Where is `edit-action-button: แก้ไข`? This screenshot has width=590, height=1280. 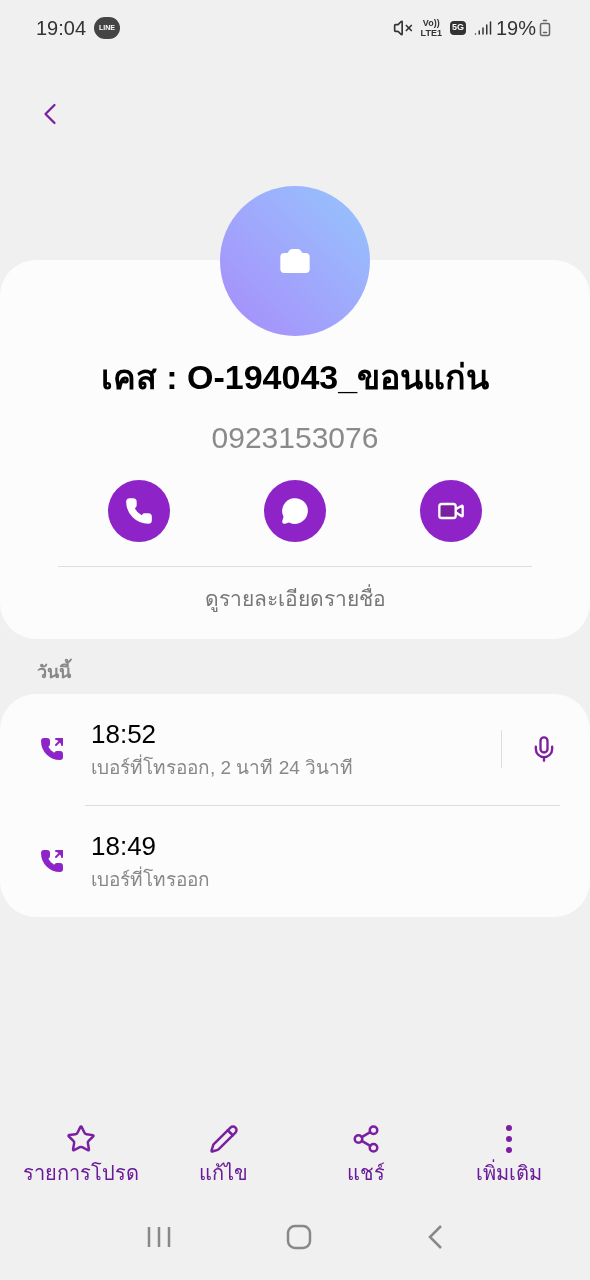 edit-action-button: แก้ไข is located at coordinates (223, 1159).